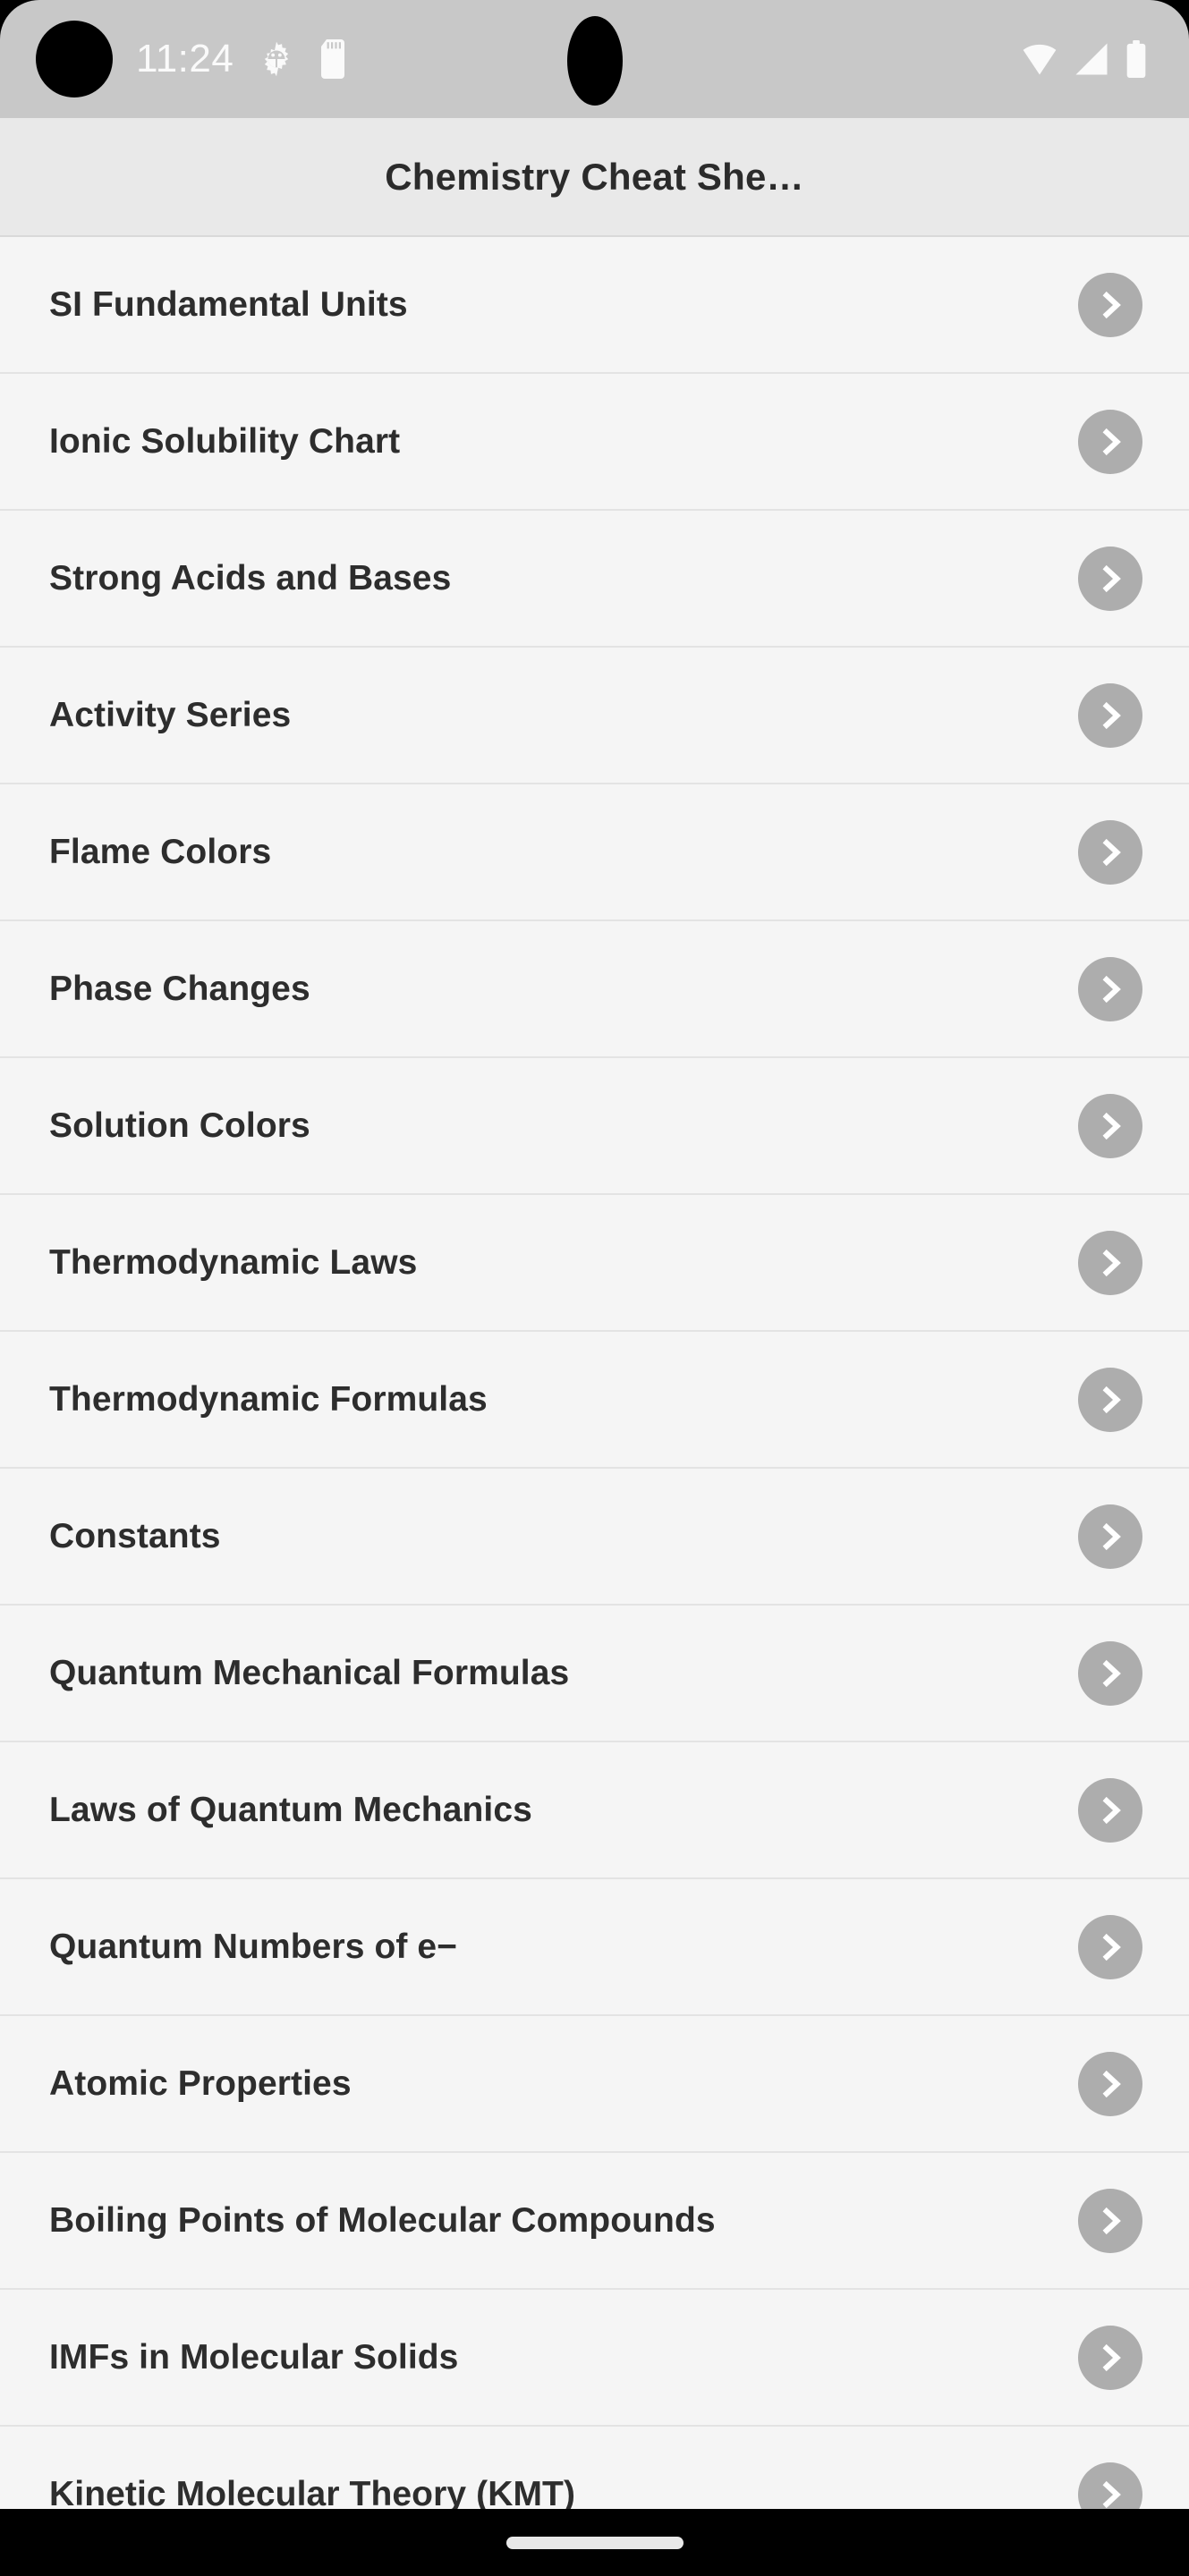  Describe the element at coordinates (290, 1809) in the screenshot. I see `list-item-label: Laws of Quantum Mechanics` at that location.